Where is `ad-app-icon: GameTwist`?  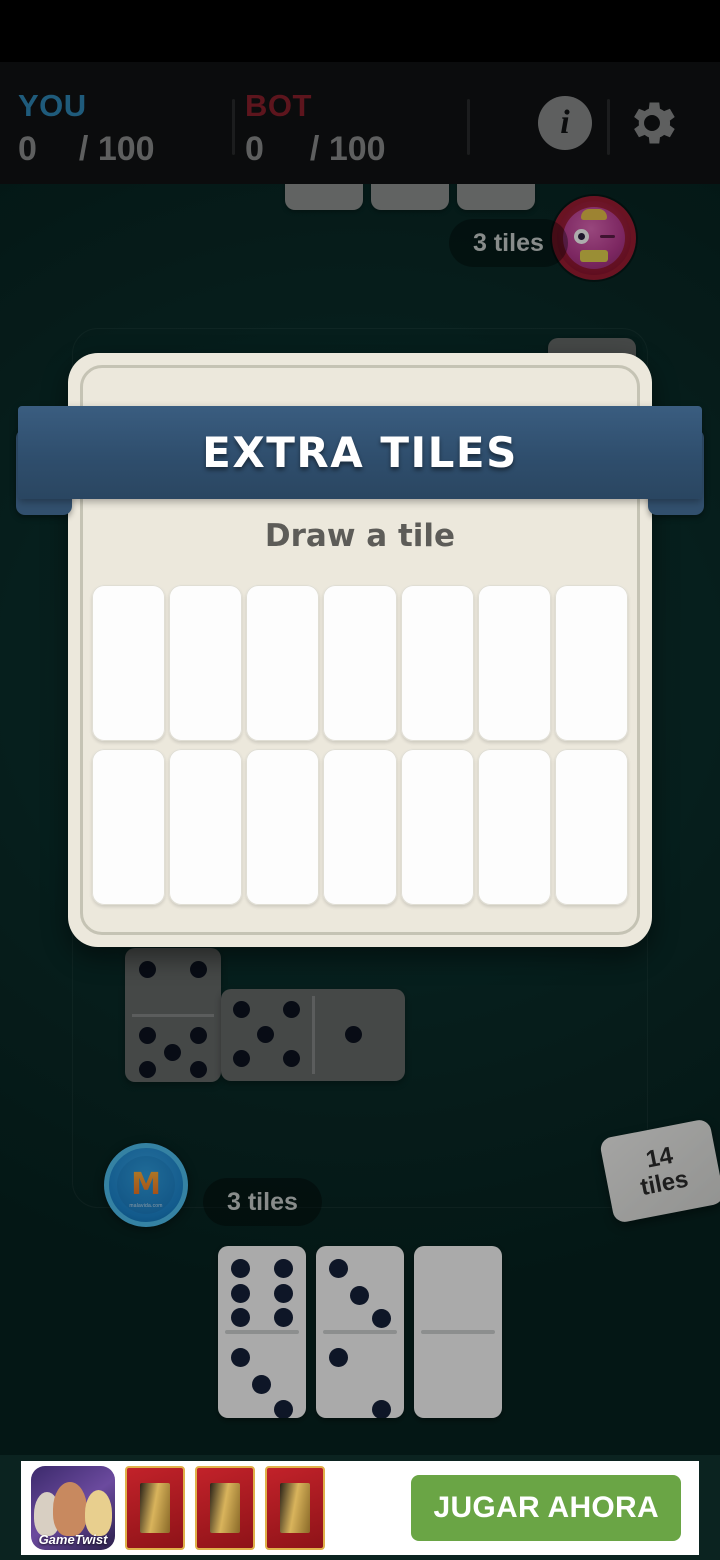 ad-app-icon: GameTwist is located at coordinates (73, 1507).